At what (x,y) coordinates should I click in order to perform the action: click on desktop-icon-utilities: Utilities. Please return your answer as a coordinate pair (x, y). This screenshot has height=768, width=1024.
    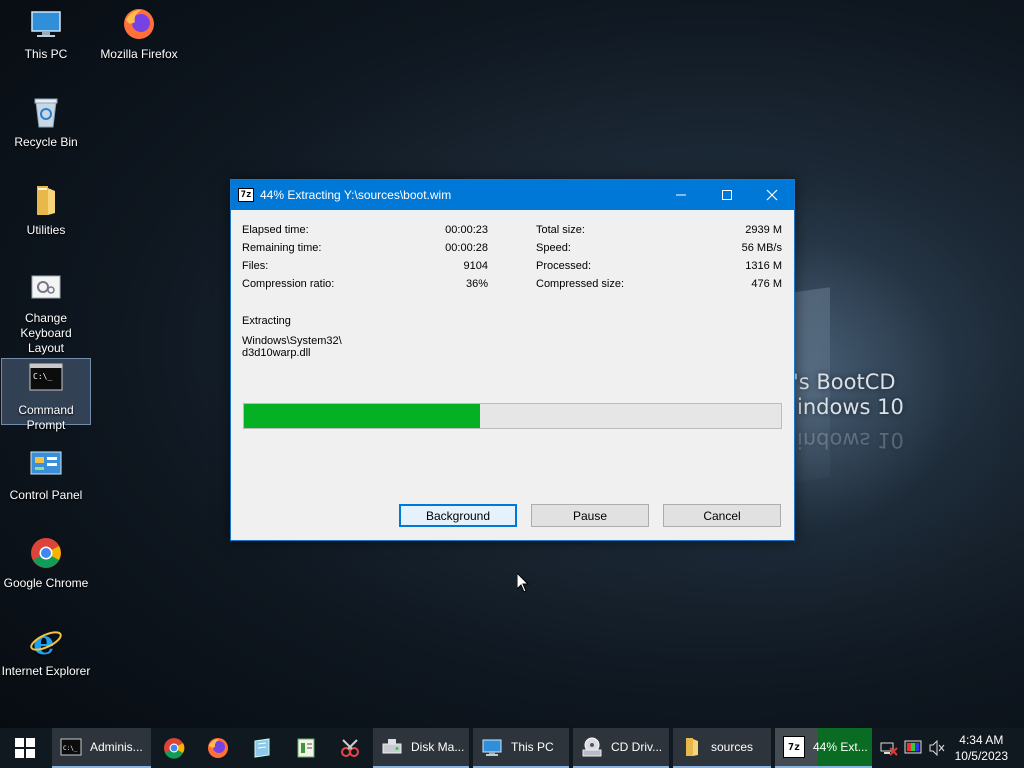
    Looking at the image, I should click on (46, 210).